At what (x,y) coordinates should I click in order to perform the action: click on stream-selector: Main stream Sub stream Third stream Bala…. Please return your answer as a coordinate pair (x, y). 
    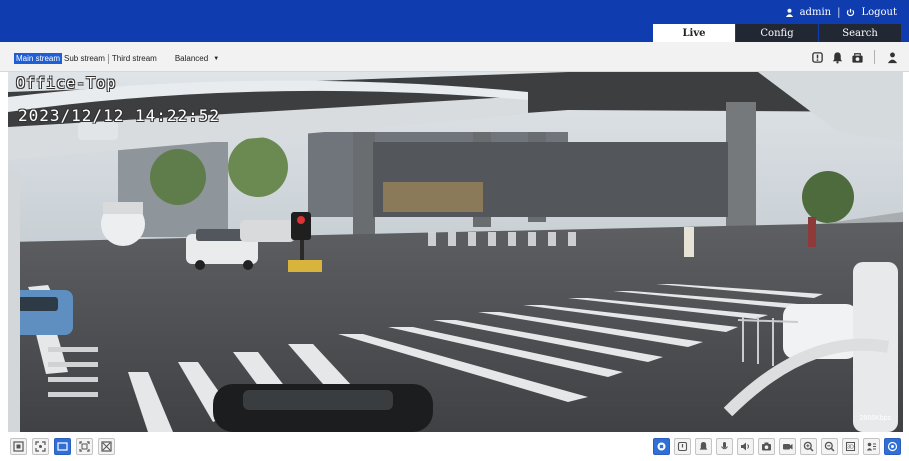
    Looking at the image, I should click on (116, 58).